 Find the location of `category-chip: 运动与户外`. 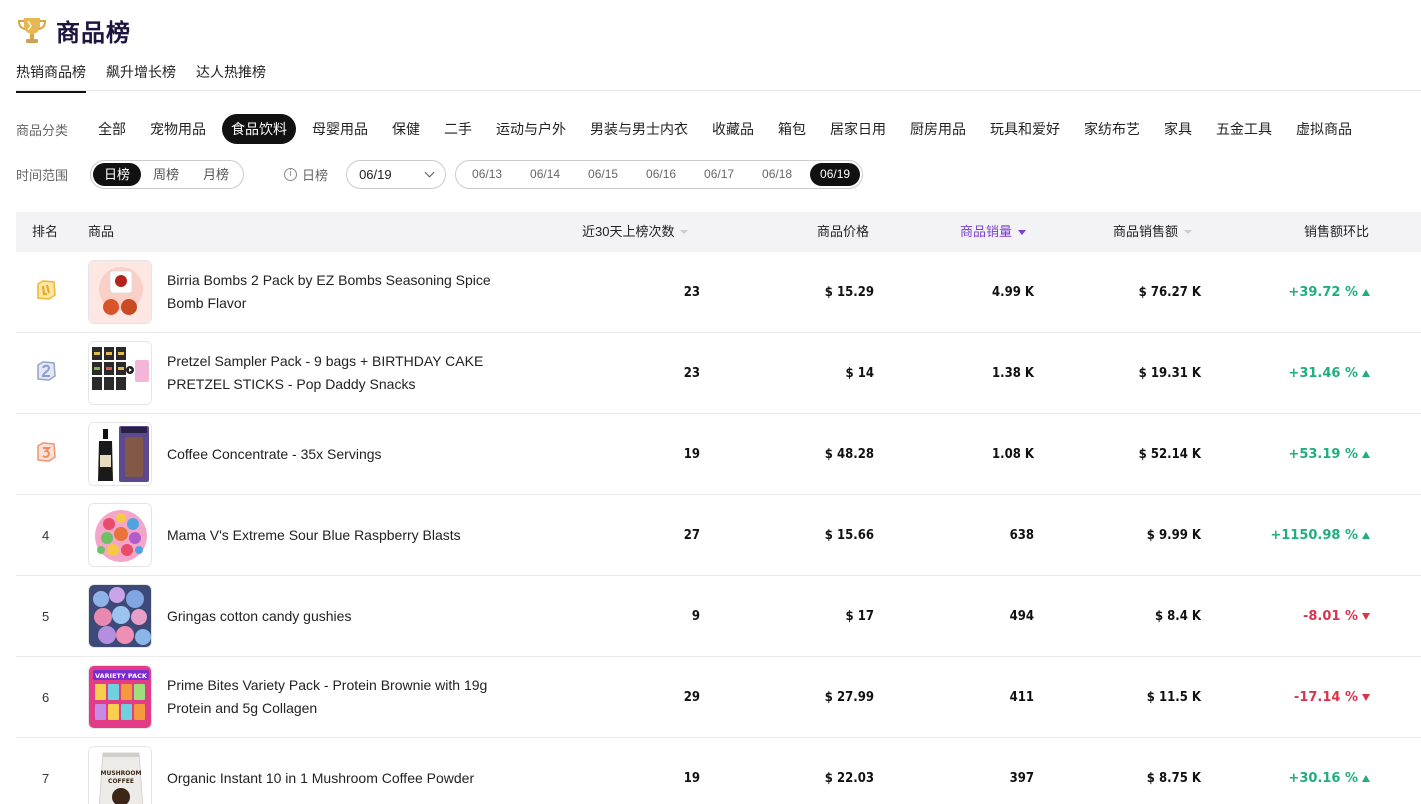

category-chip: 运动与户外 is located at coordinates (531, 129).